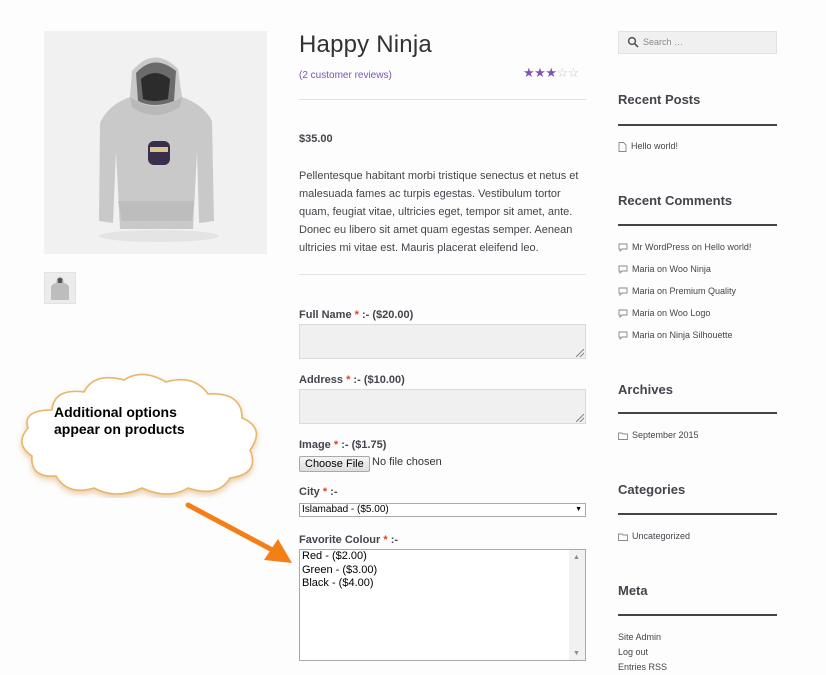 This screenshot has width=826, height=675. I want to click on scroll-down-icon: ▼, so click(576, 653).